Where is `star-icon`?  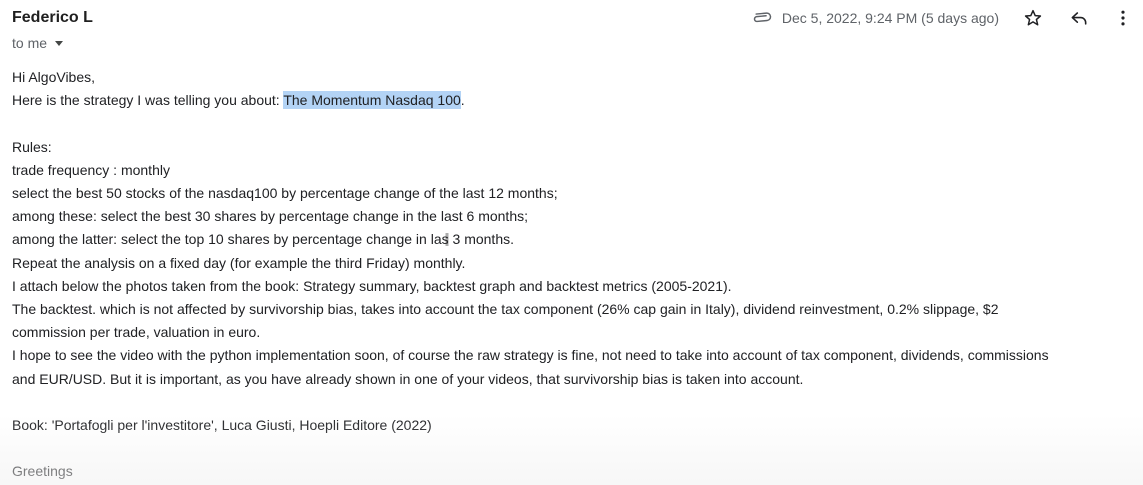 star-icon is located at coordinates (1033, 18).